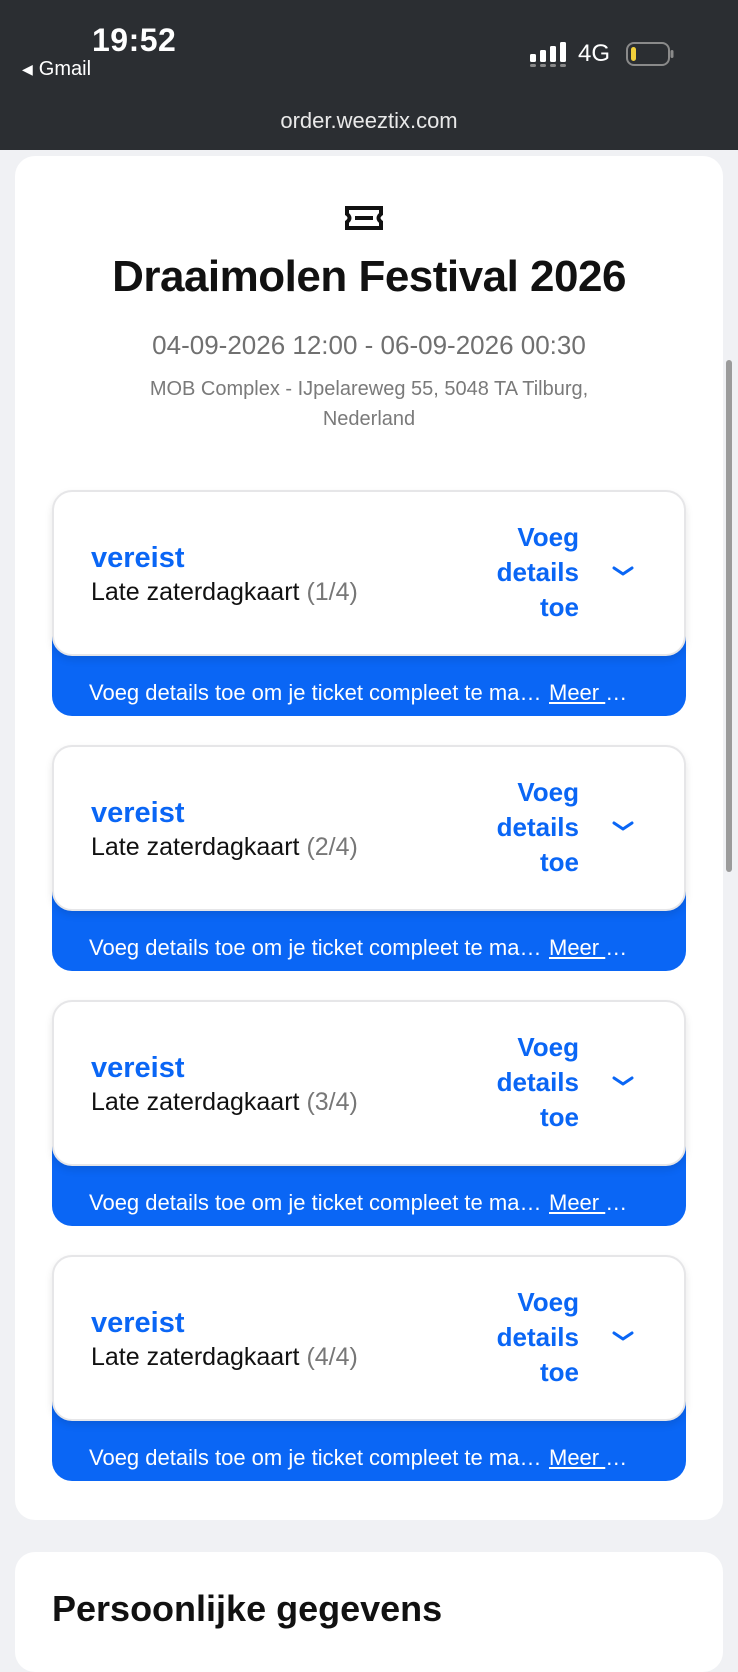  I want to click on network-type: 4G, so click(594, 53).